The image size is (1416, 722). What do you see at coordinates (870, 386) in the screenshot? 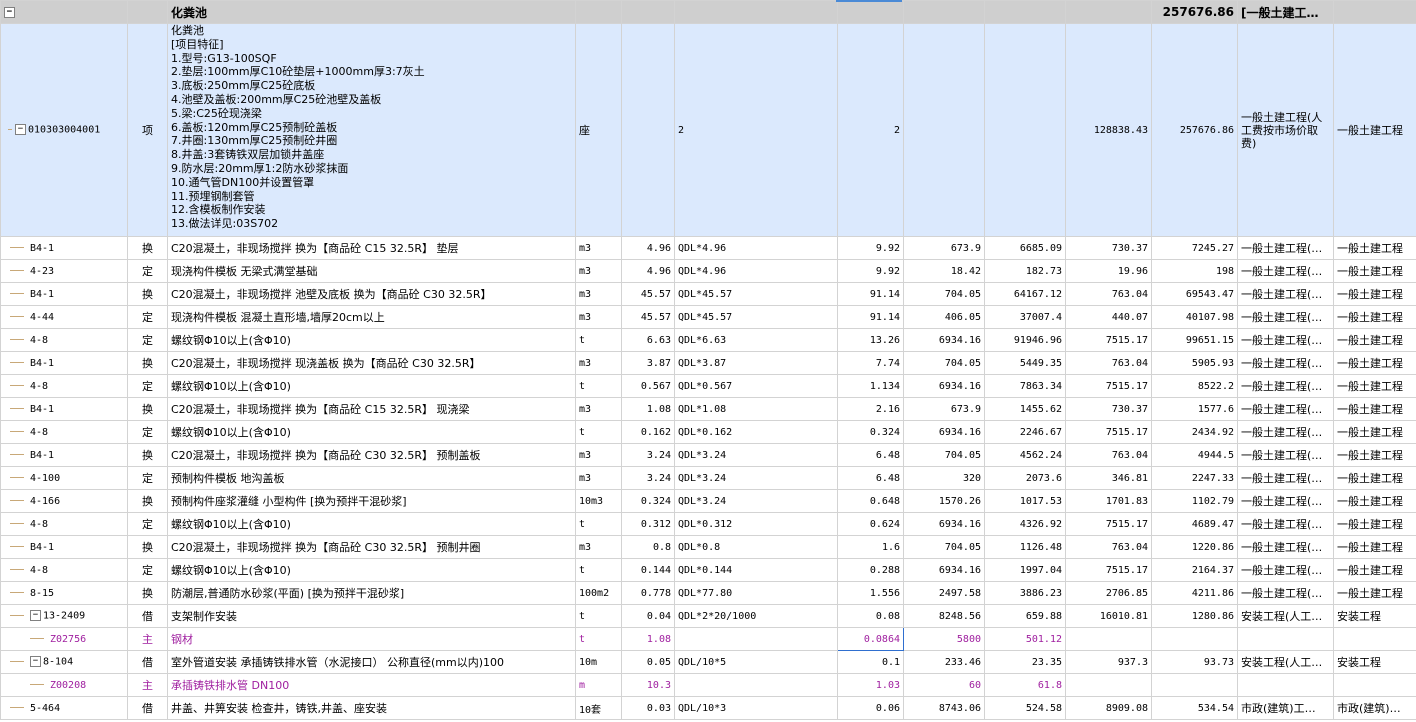
I see `row-quantity: 1.134` at bounding box center [870, 386].